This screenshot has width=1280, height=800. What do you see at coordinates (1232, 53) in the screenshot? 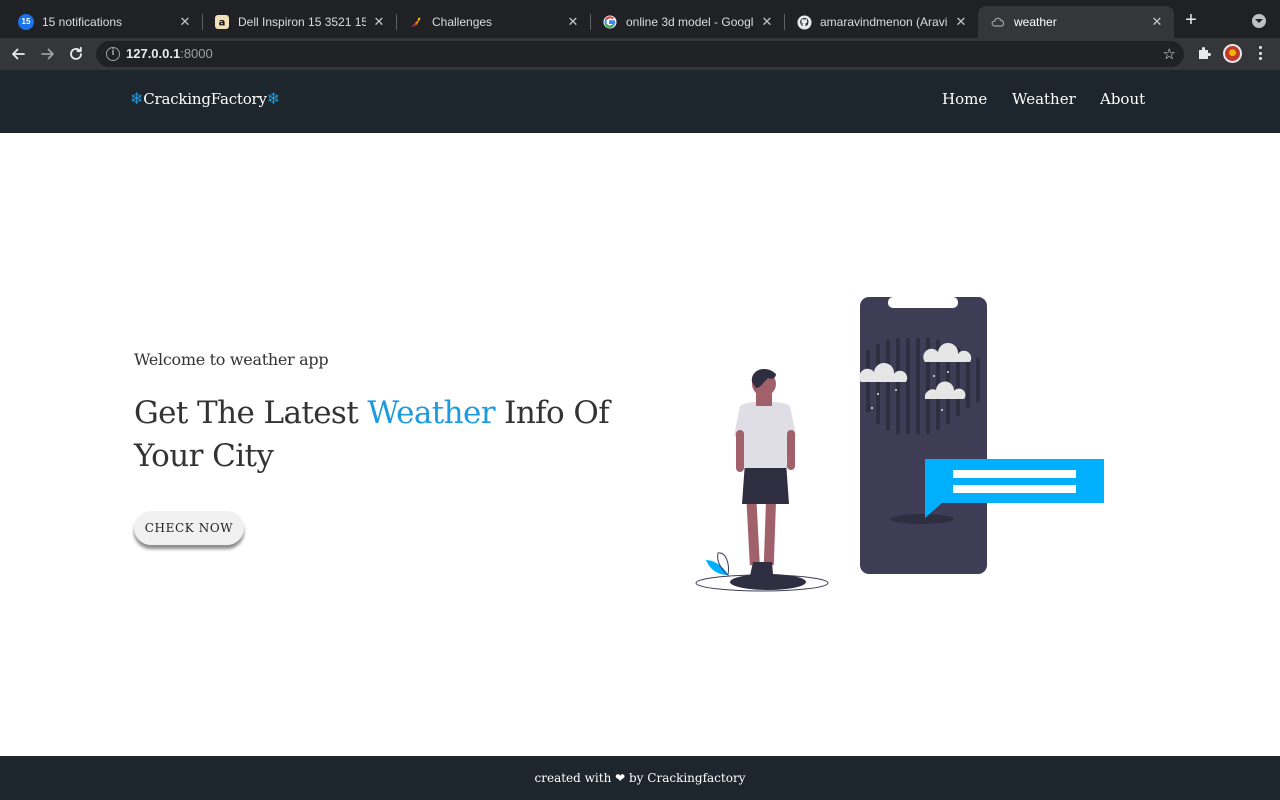
I see `profile-avatar` at bounding box center [1232, 53].